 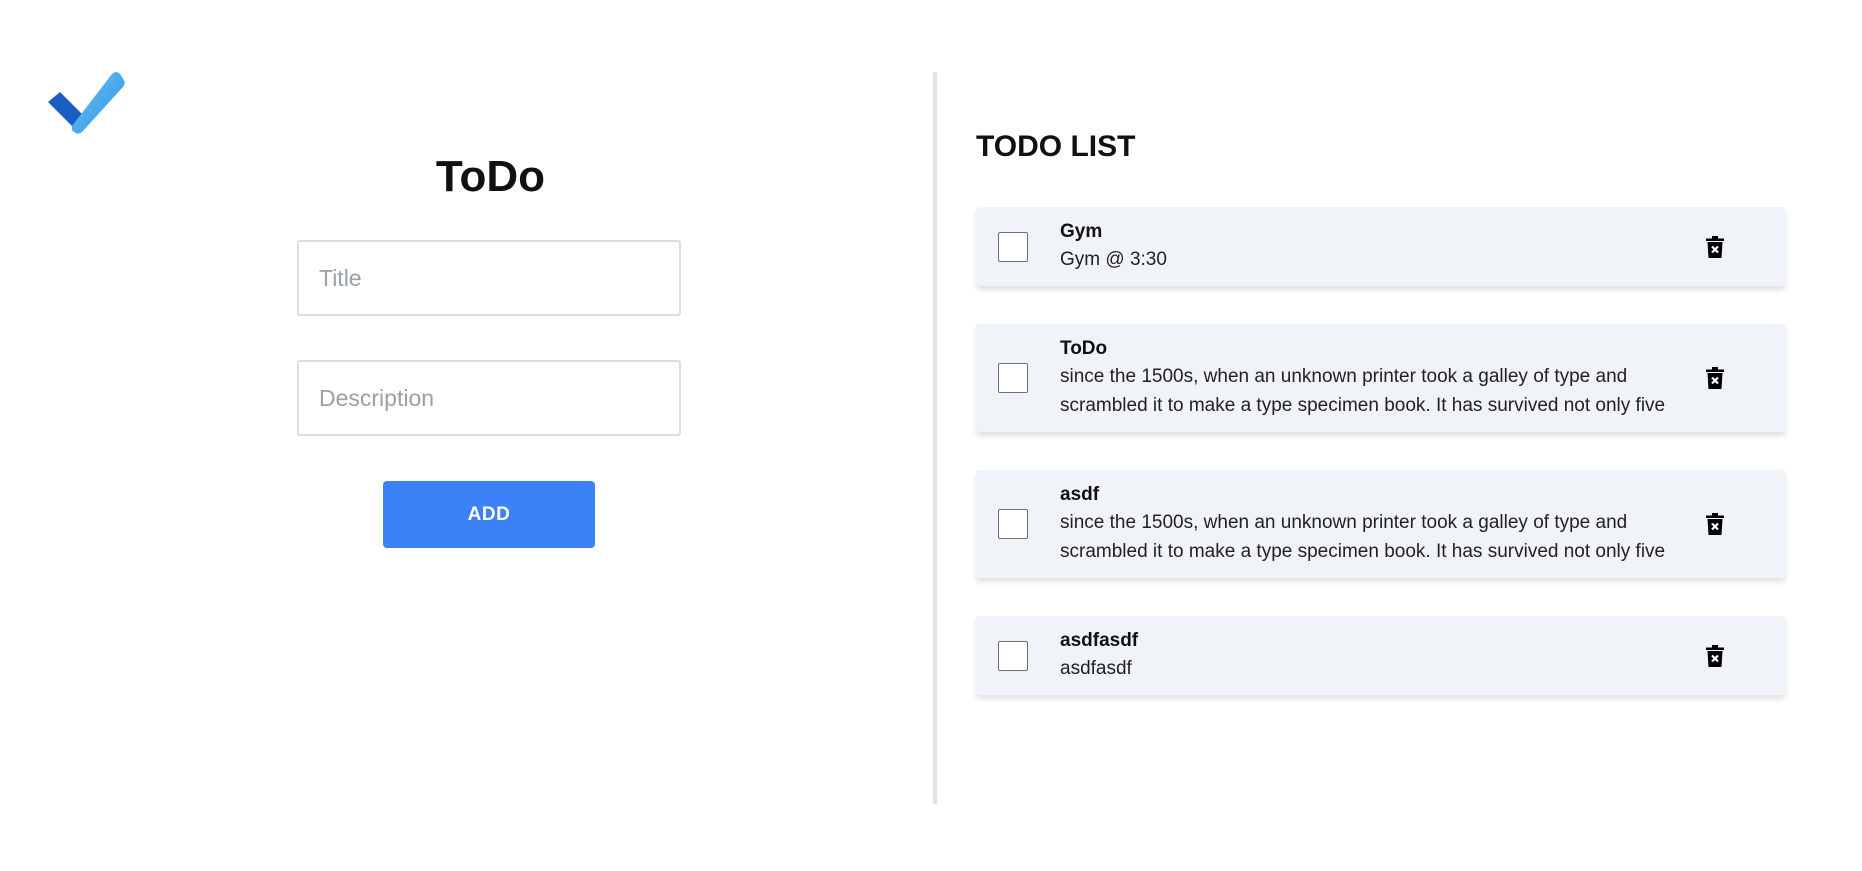 I want to click on checkmark-logo-icon, so click(x=86, y=103).